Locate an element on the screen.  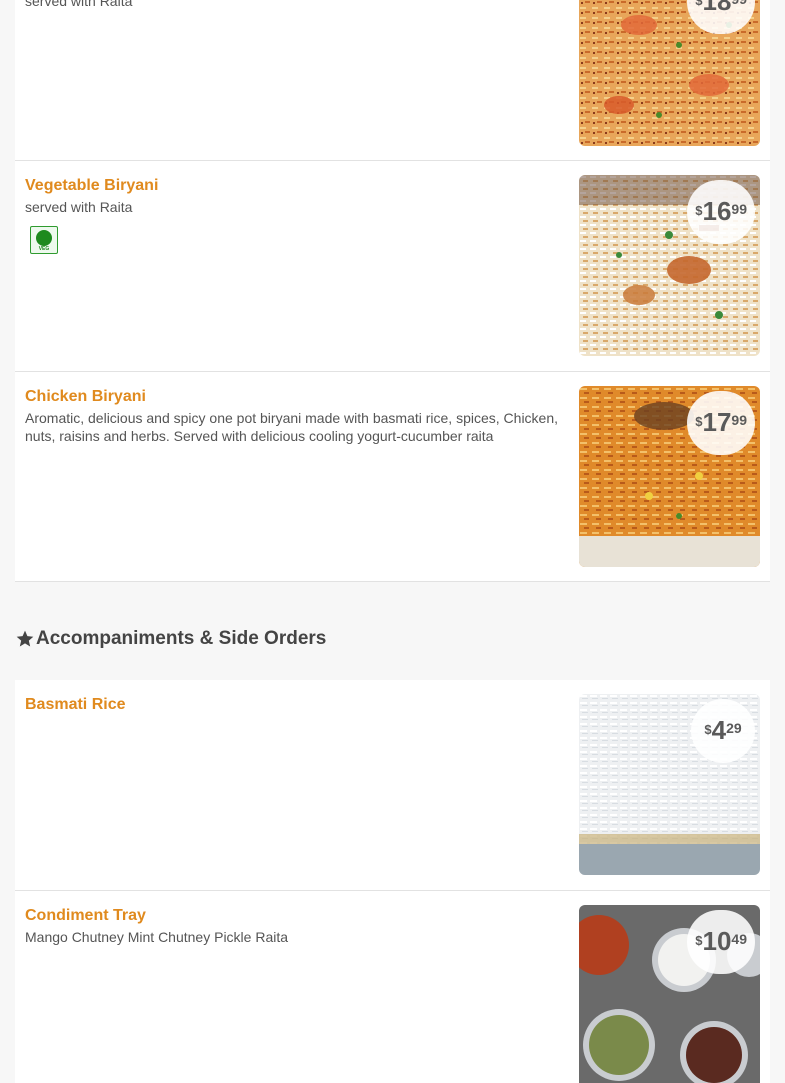
section-title: Accompaniments & Side Orders is located at coordinates (170, 639).